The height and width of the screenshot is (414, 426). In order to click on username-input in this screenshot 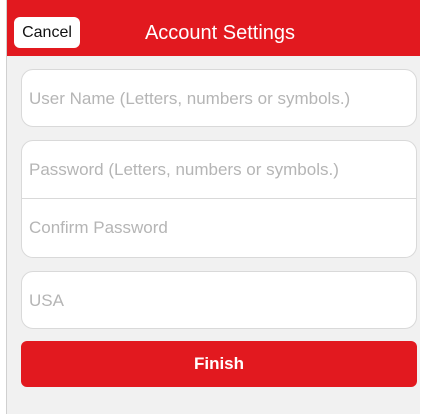, I will do `click(219, 98)`.